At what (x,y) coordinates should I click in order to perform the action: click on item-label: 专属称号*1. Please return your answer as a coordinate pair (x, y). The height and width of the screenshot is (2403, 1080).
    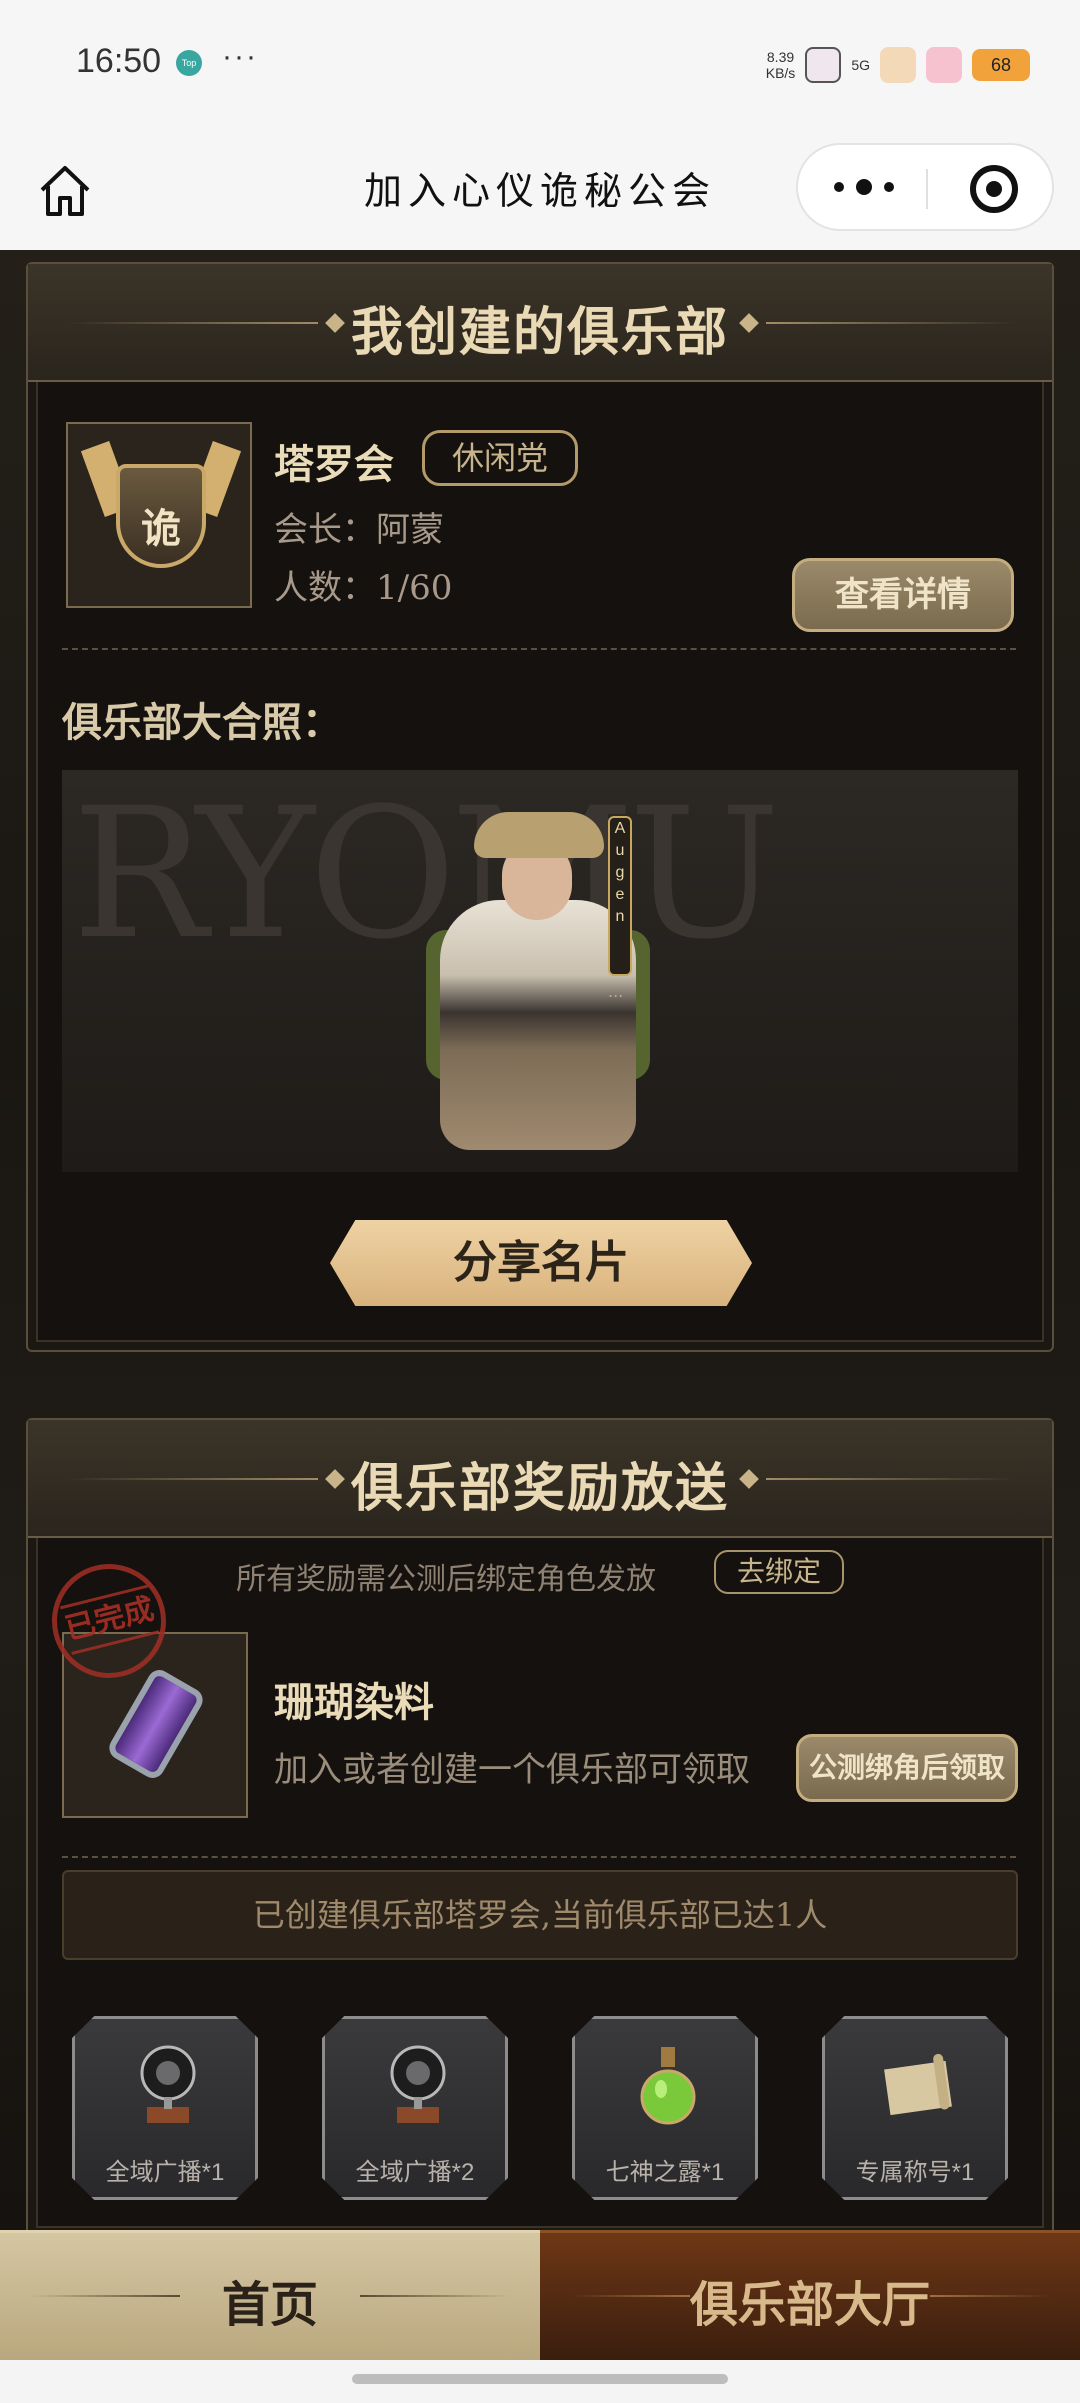
    Looking at the image, I should click on (915, 2172).